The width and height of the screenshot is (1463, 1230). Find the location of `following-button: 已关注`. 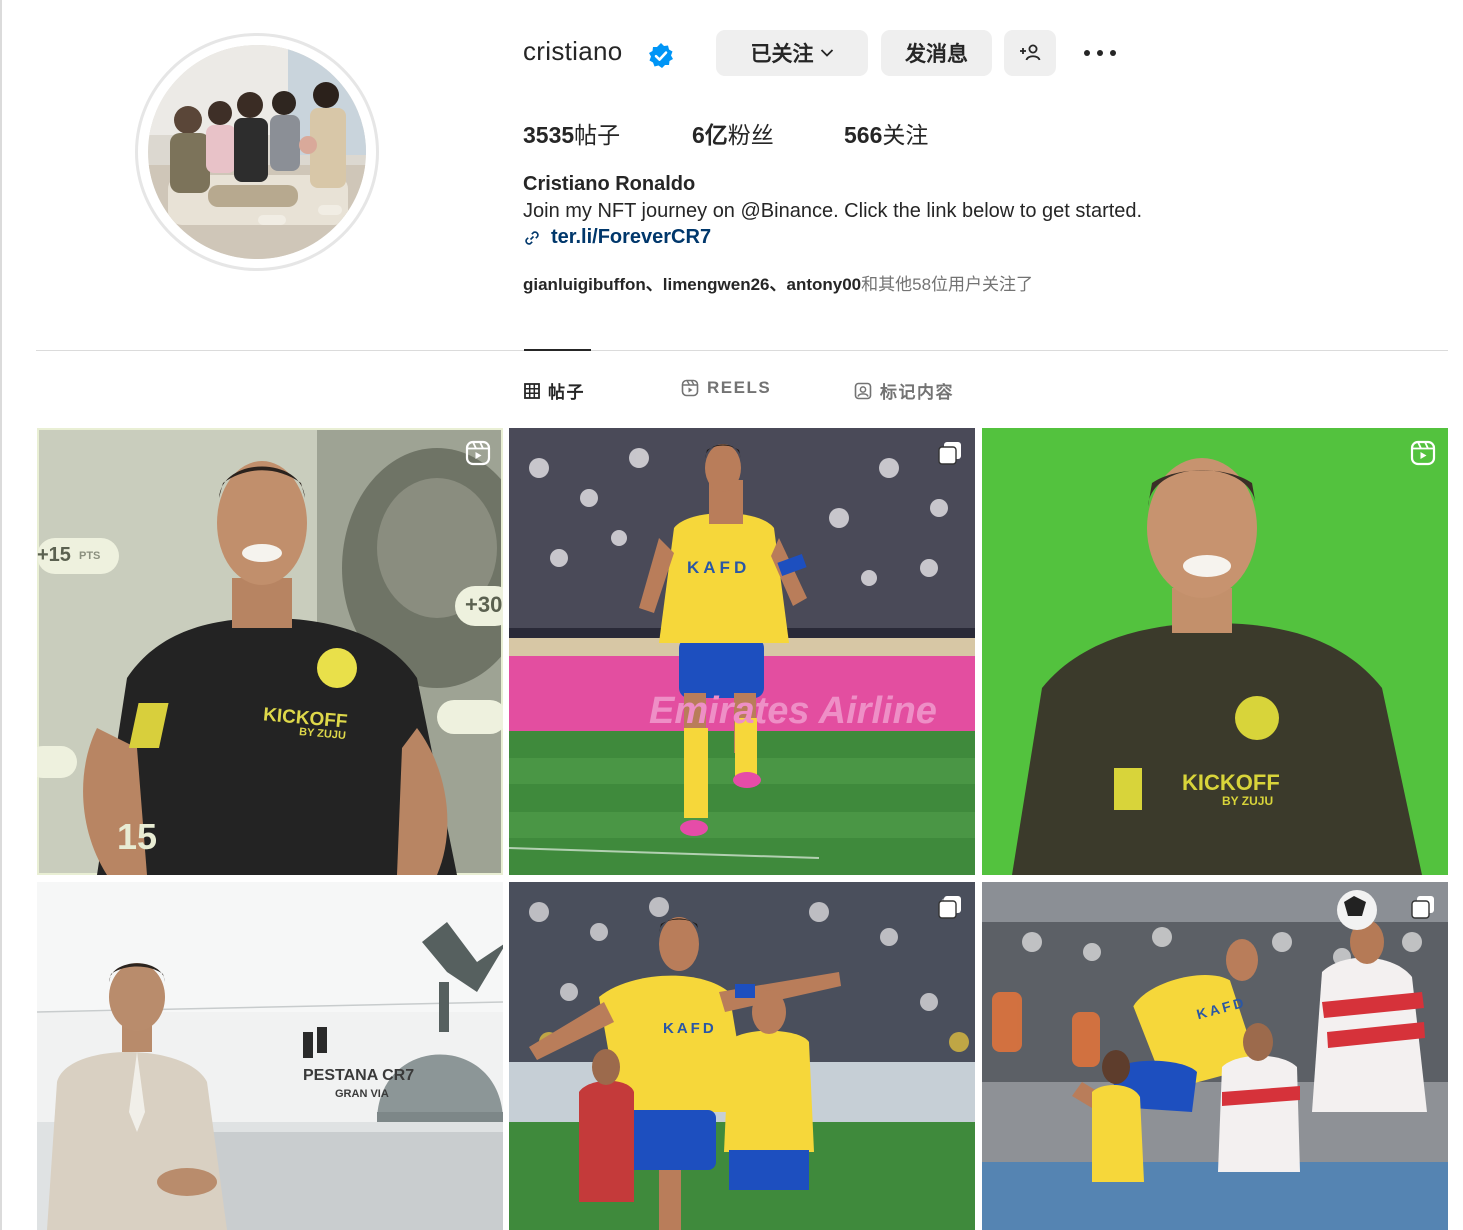

following-button: 已关注 is located at coordinates (792, 53).